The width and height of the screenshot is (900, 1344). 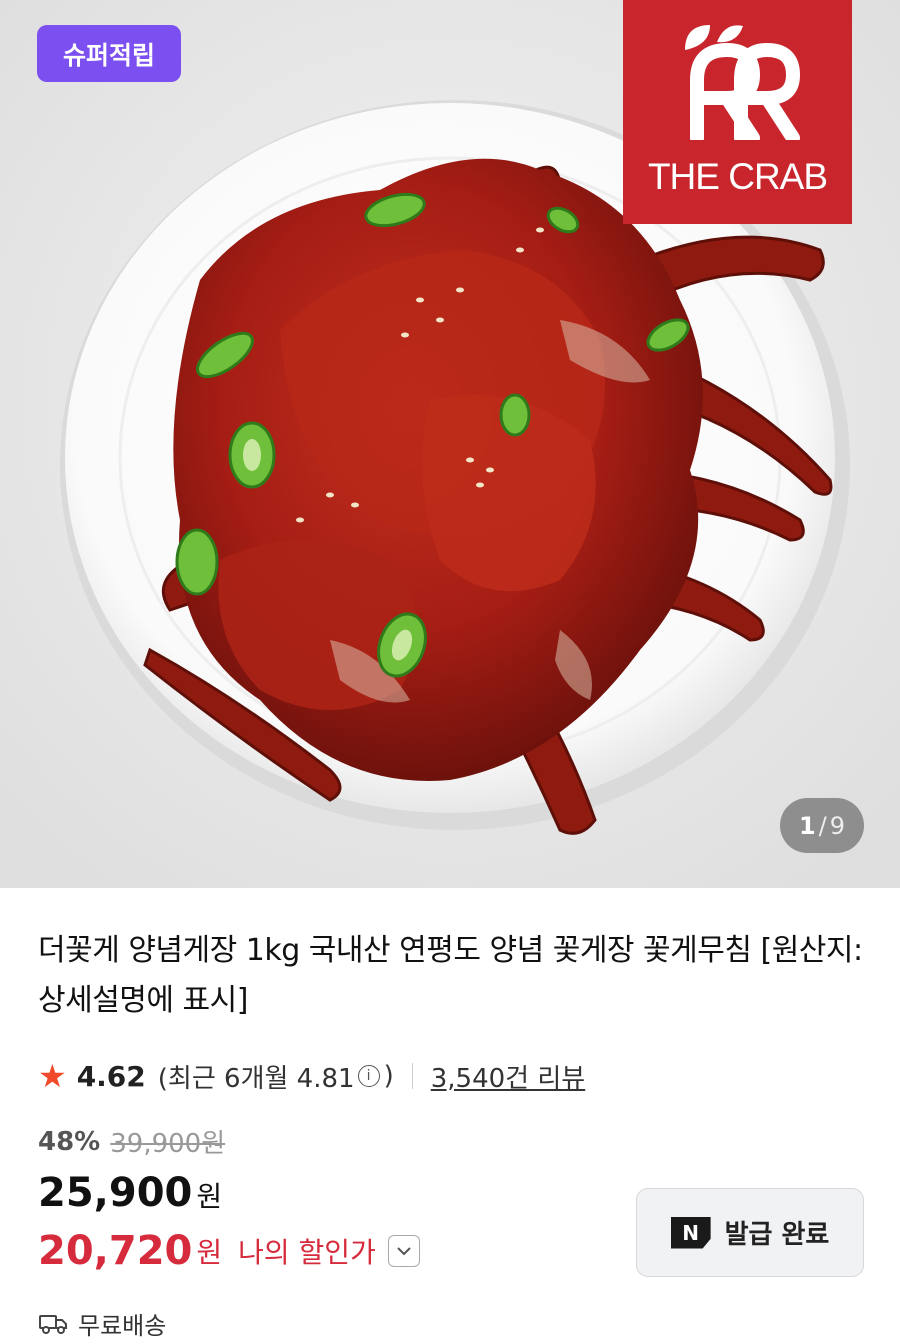 I want to click on recent-rating-text: (최근 6개월 4.81, so click(x=256, y=1078).